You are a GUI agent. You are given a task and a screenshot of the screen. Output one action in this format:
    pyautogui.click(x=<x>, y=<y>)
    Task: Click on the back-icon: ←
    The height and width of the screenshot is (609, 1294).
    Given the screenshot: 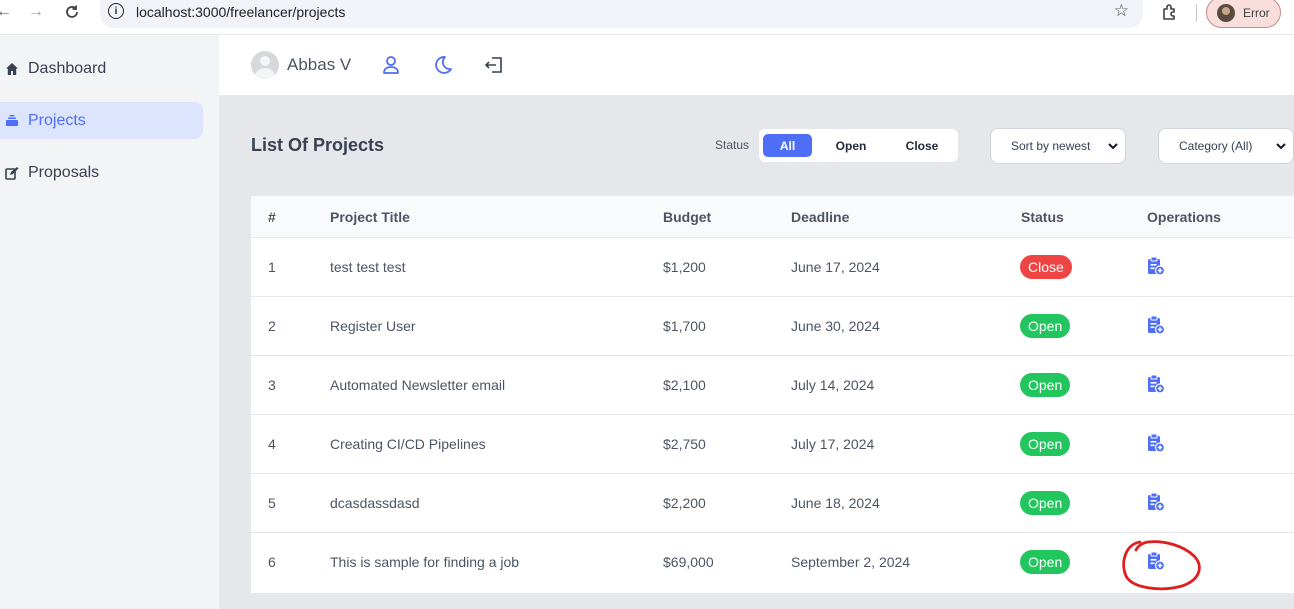 What is the action you would take?
    pyautogui.click(x=7, y=12)
    